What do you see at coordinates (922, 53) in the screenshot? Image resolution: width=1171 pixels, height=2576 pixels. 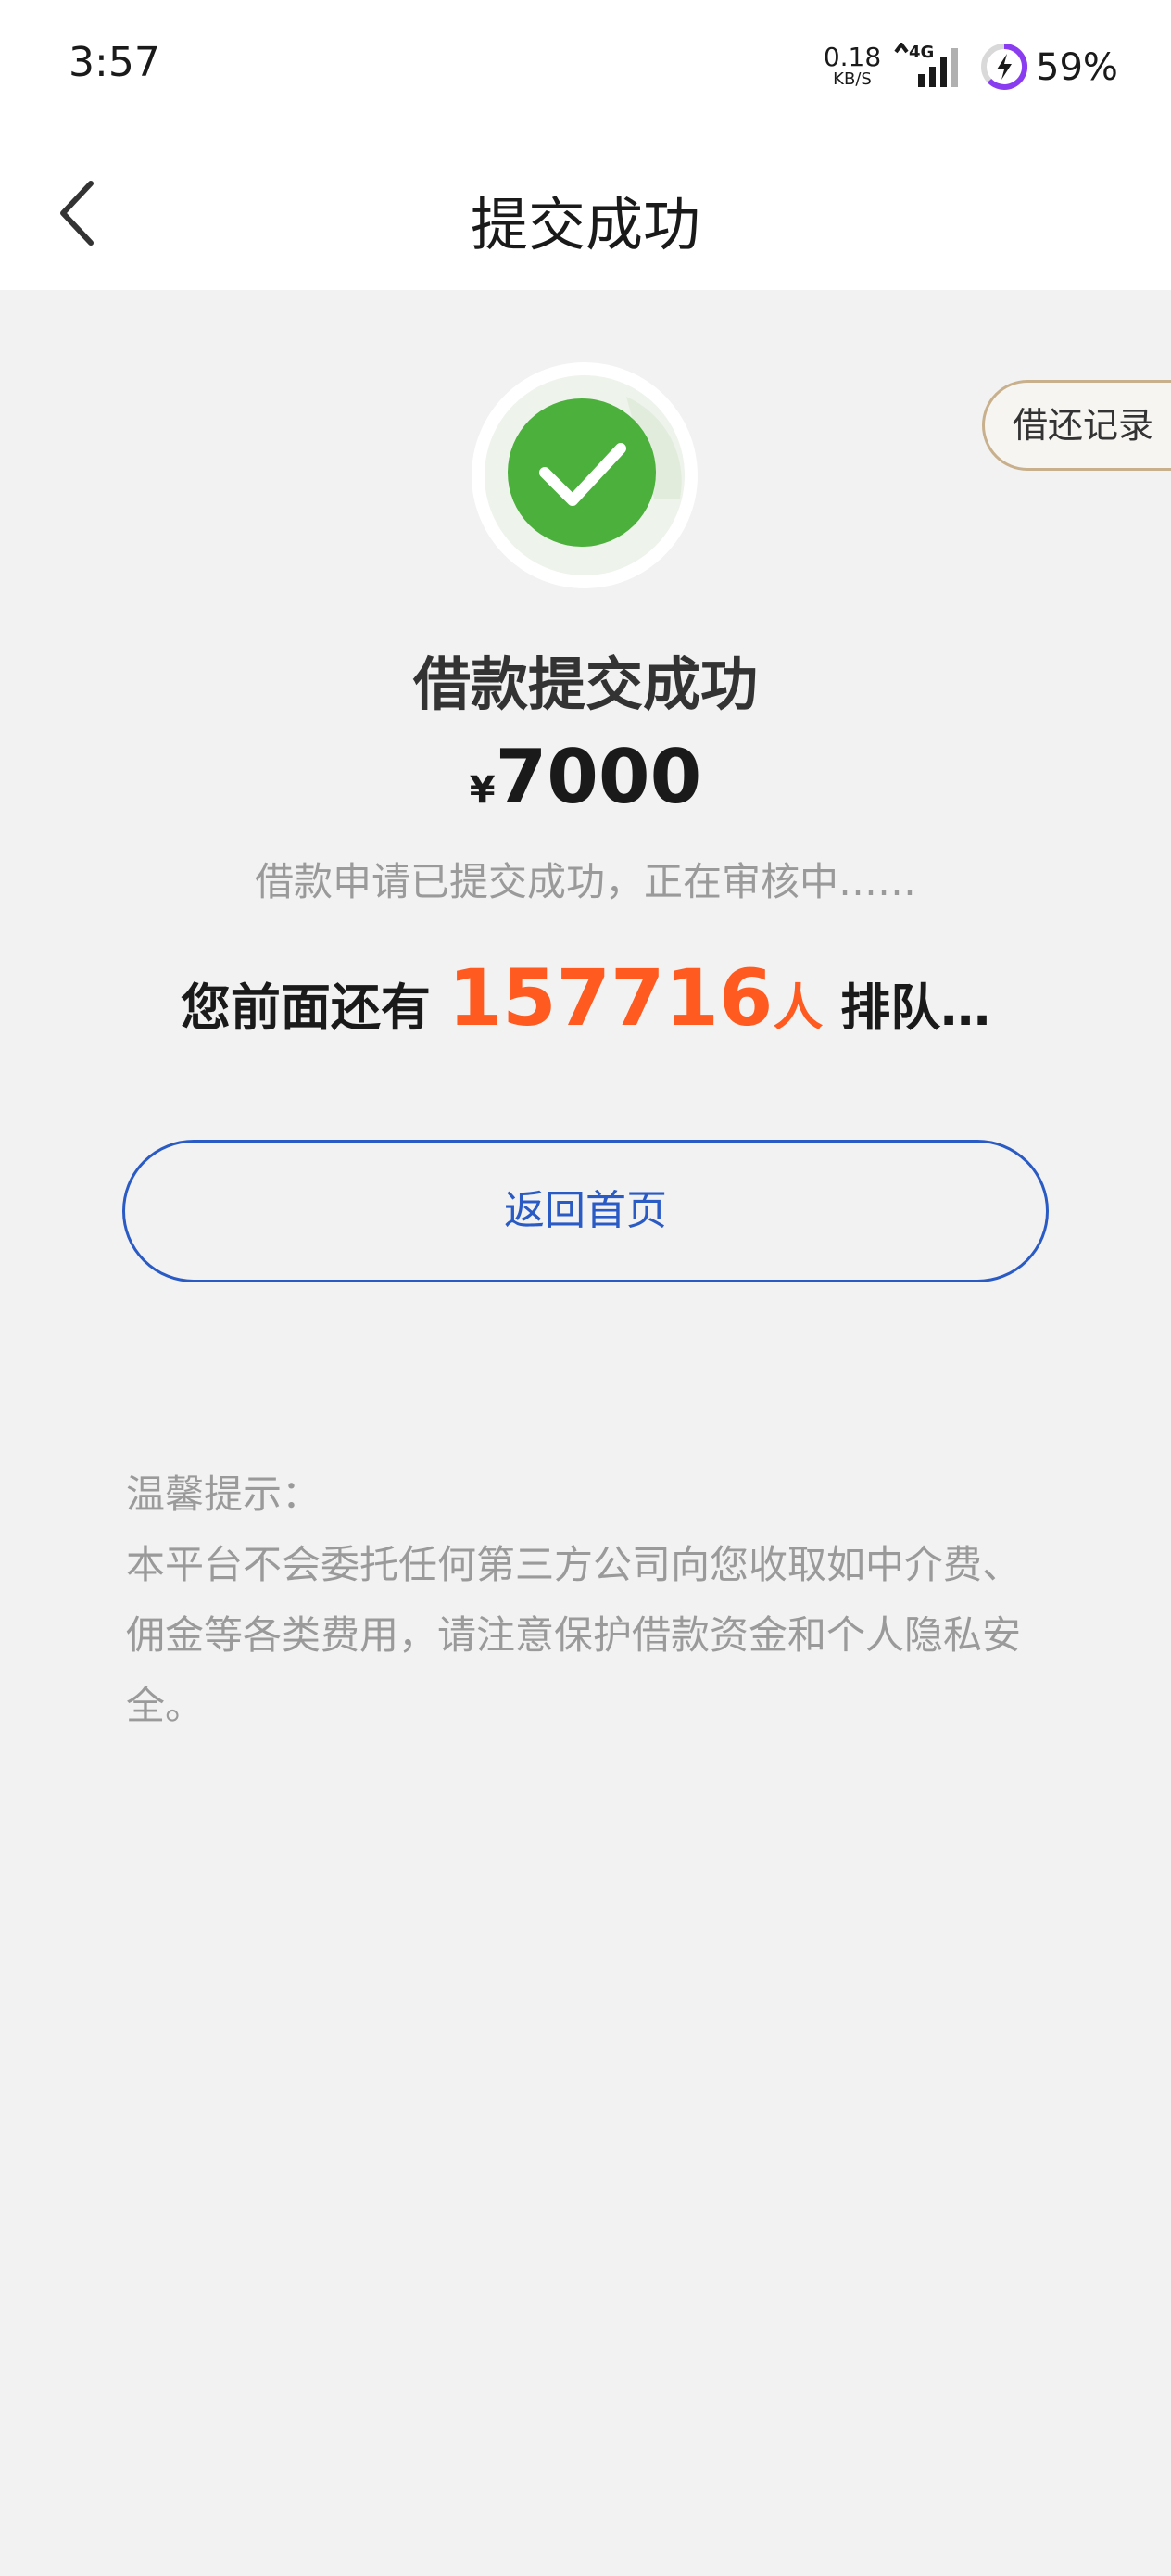 I see `network-type: 4G` at bounding box center [922, 53].